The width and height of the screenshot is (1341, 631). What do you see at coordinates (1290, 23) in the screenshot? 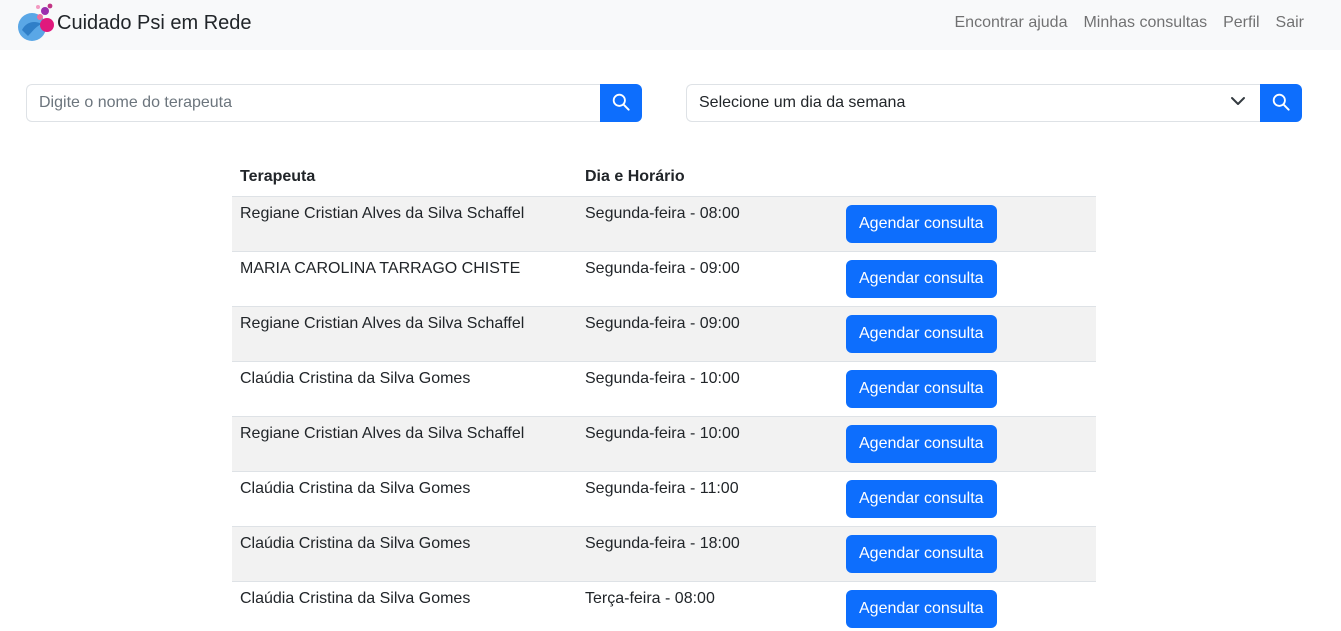
I see `nav-link-sair: Sair` at bounding box center [1290, 23].